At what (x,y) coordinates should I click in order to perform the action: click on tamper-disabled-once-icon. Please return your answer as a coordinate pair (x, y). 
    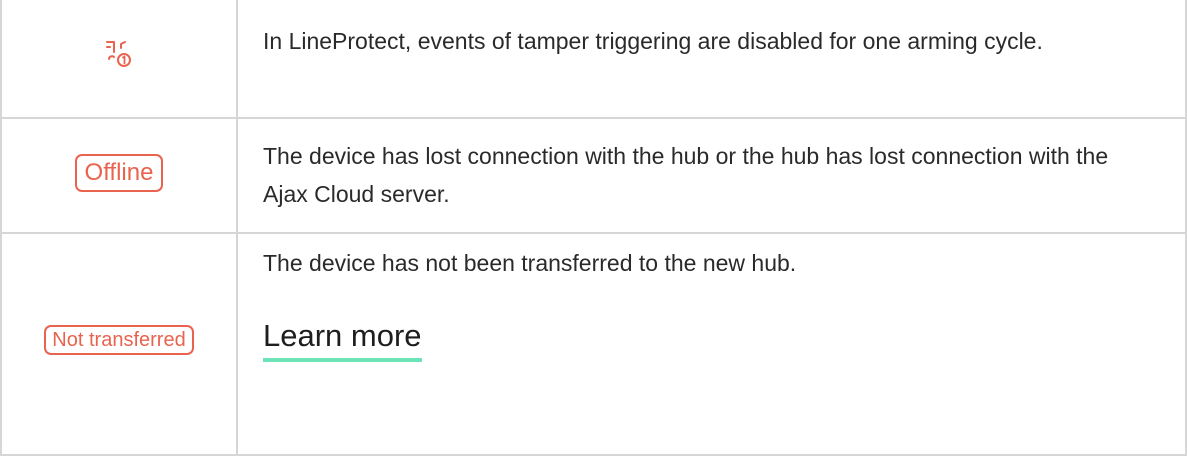
    Looking at the image, I should click on (118, 53).